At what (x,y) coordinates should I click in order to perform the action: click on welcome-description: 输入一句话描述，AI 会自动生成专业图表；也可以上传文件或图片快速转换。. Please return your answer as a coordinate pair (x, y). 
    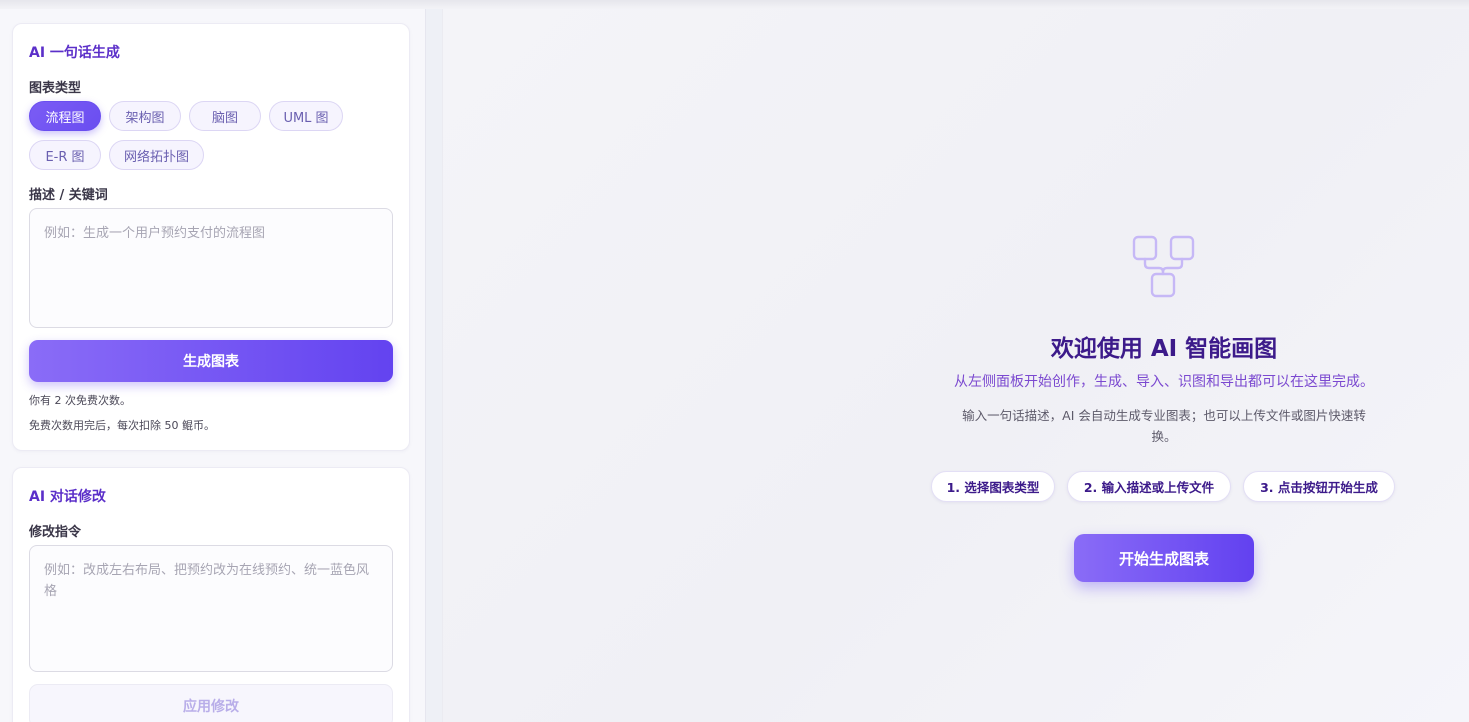
    Looking at the image, I should click on (1164, 426).